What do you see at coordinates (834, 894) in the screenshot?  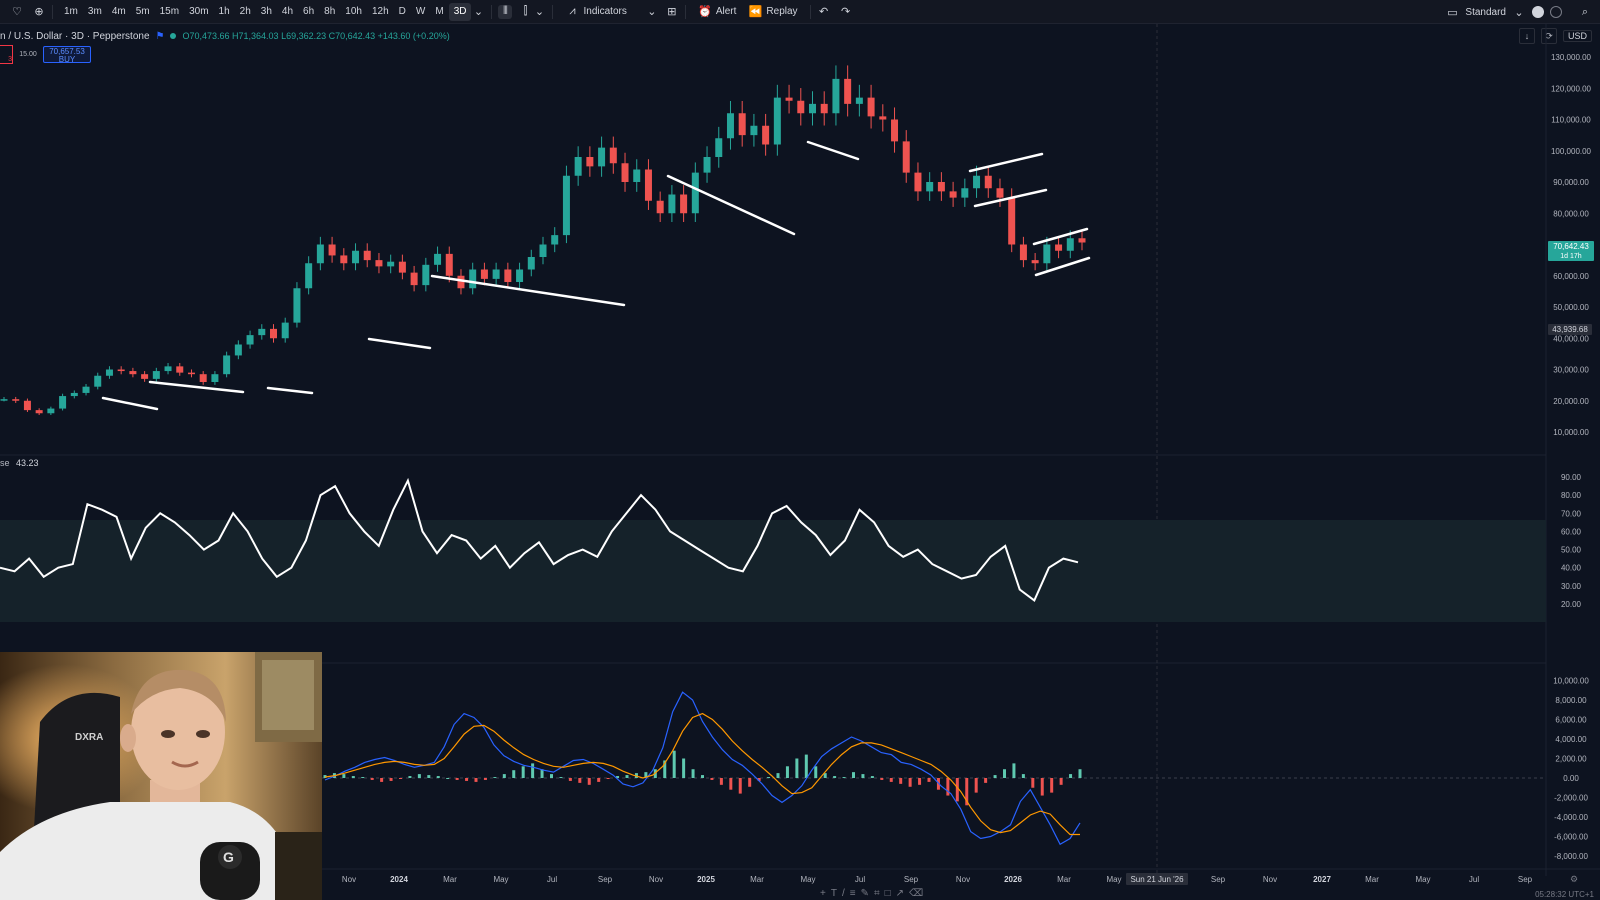 I see `text-tool-icon: T` at bounding box center [834, 894].